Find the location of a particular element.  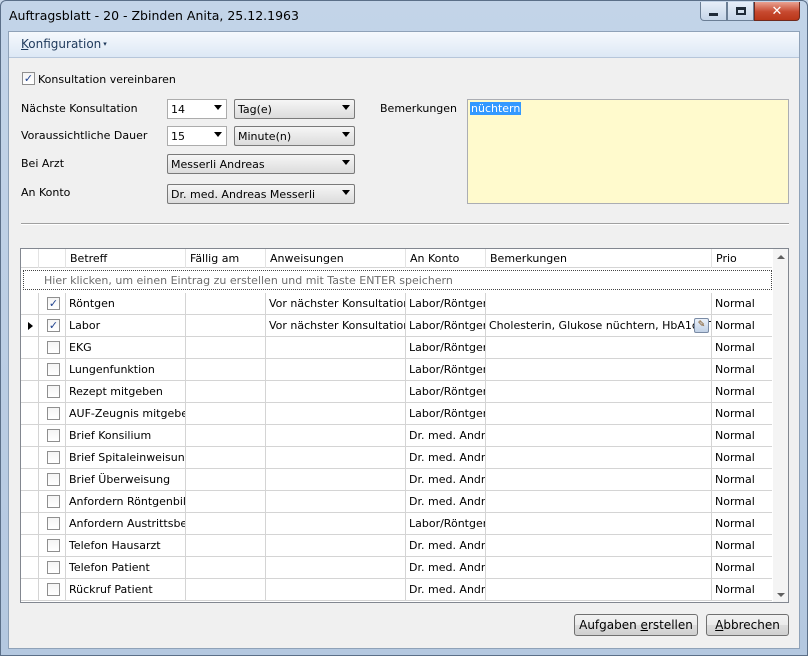

header-betreff: Betreff is located at coordinates (126, 258).